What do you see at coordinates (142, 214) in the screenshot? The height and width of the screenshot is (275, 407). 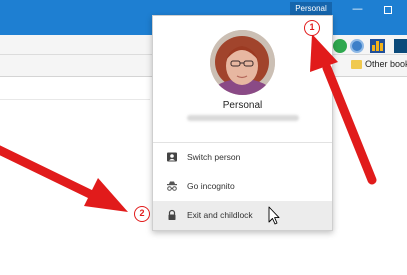 I see `step-2-badge: 2` at bounding box center [142, 214].